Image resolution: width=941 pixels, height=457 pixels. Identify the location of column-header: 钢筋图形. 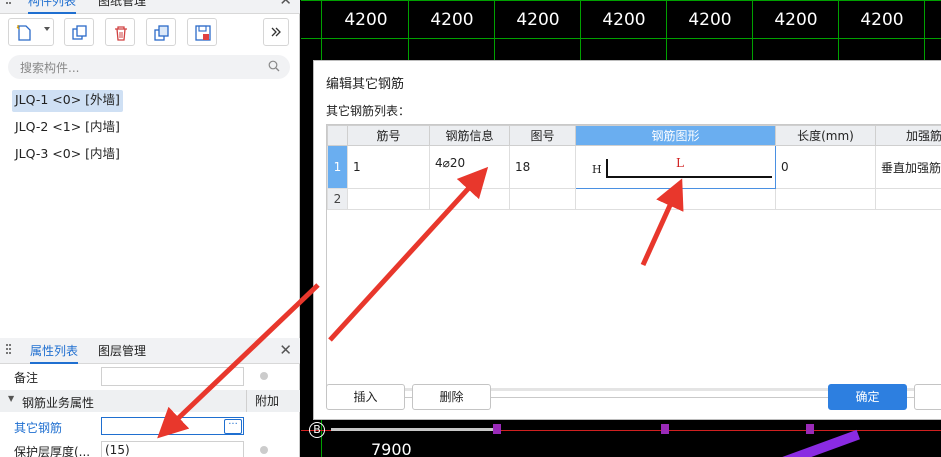
(675, 135).